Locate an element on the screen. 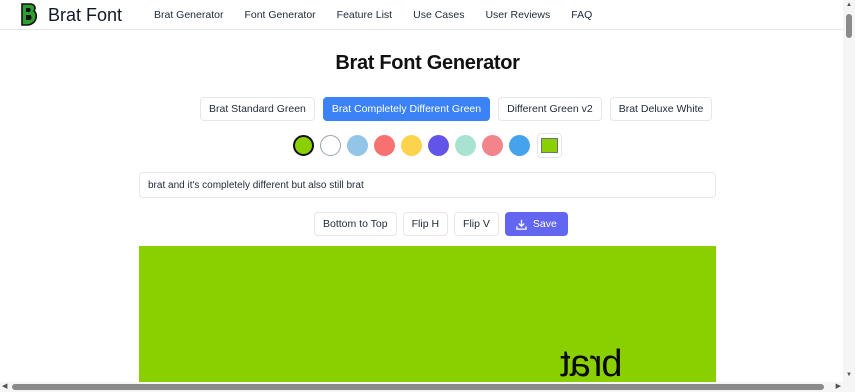 This screenshot has width=855, height=392. scroll-up-arrow-icon: ▲ is located at coordinates (849, 5).